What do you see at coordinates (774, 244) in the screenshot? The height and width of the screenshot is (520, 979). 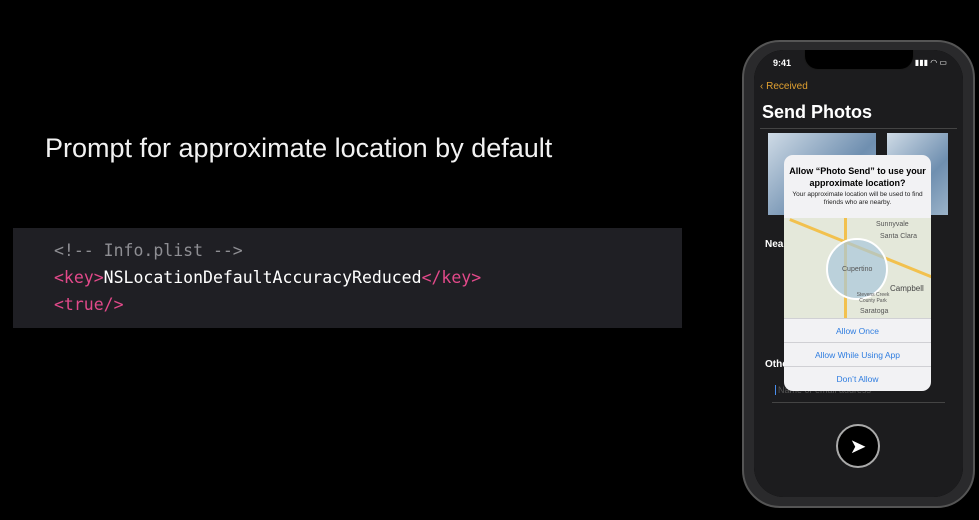 I see `section-nearby: Nea` at bounding box center [774, 244].